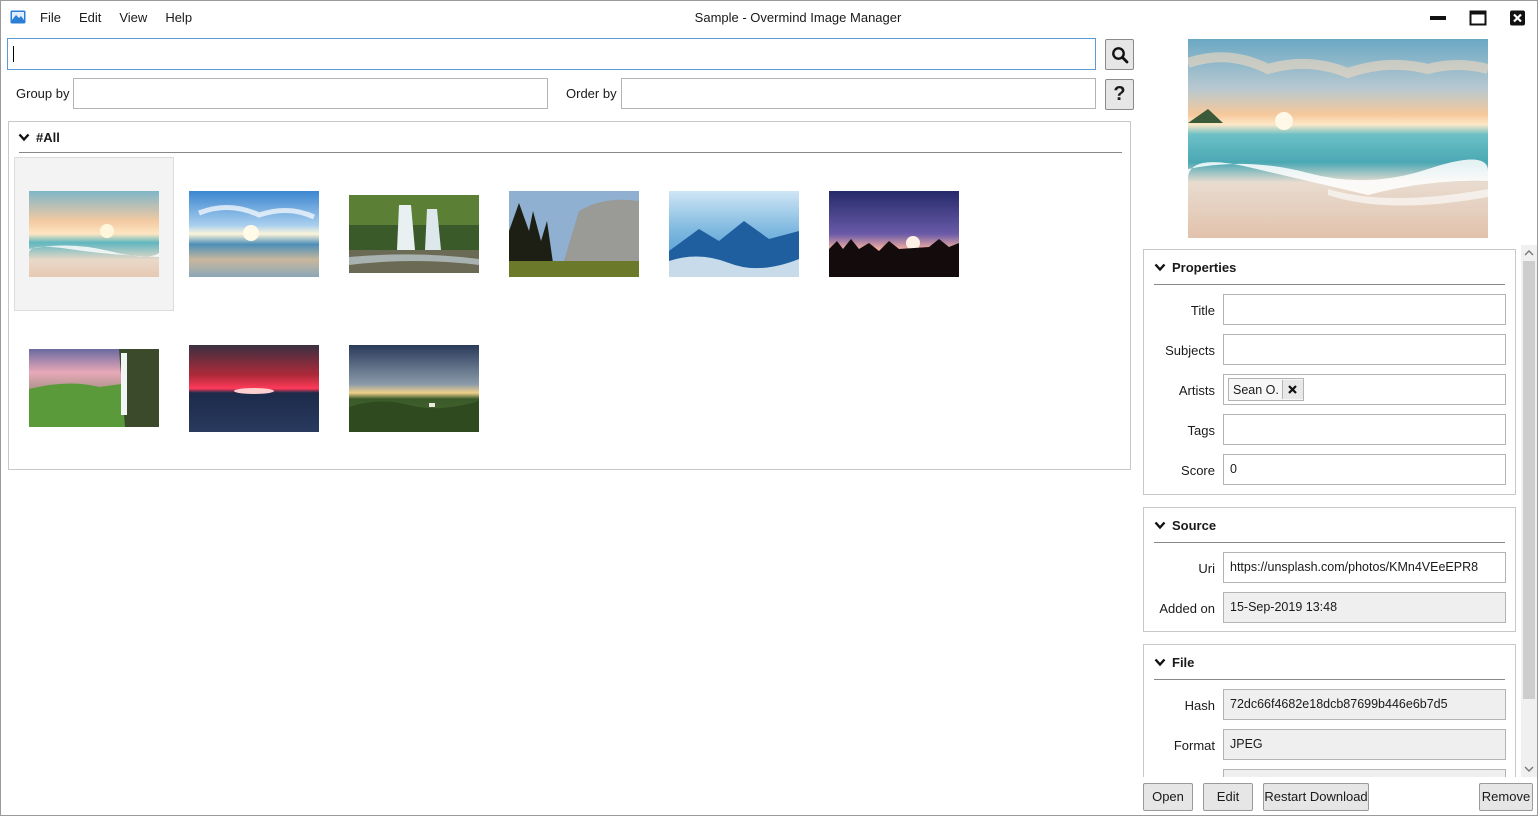 Image resolution: width=1538 pixels, height=816 pixels. I want to click on tags-field, so click(1364, 429).